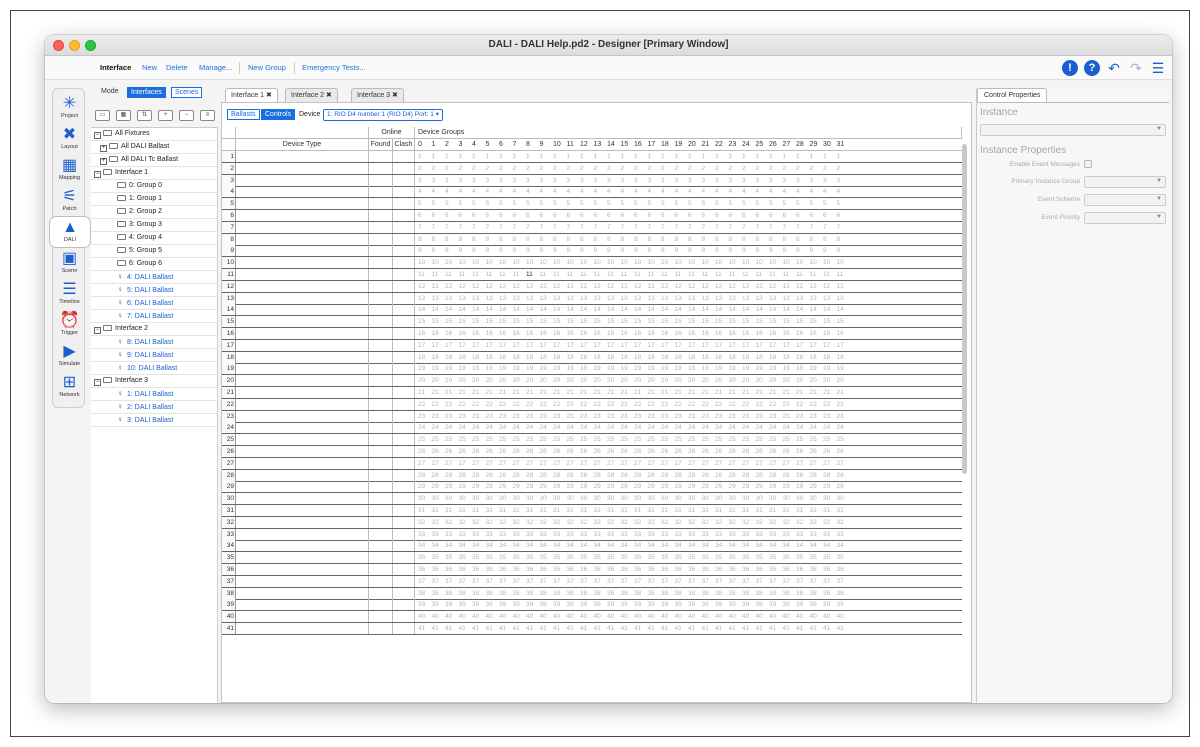 This screenshot has width=1200, height=747. What do you see at coordinates (302, 322) in the screenshot?
I see `device-type-cell` at bounding box center [302, 322].